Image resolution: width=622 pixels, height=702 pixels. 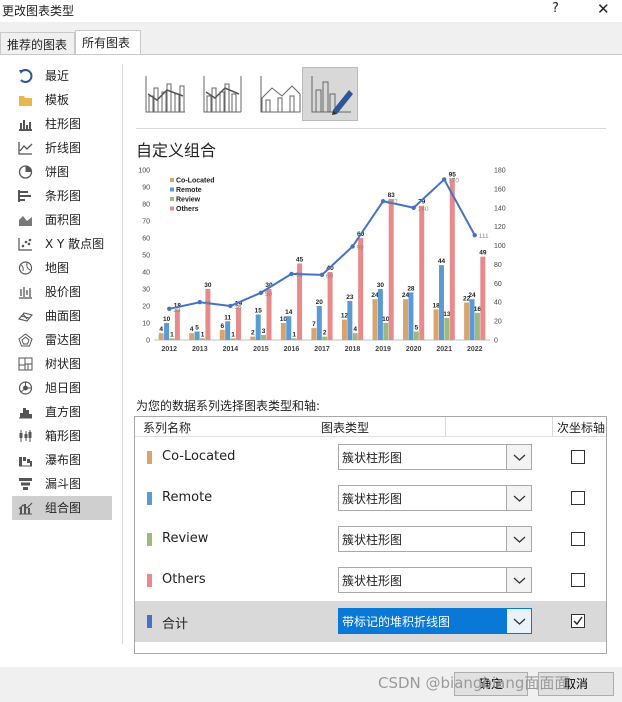 I want to click on x-tick-label: 2021, so click(x=444, y=349).